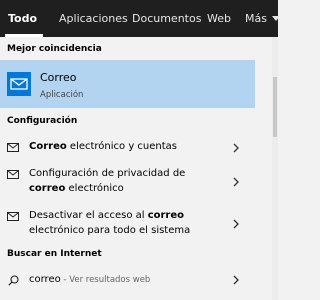 The height and width of the screenshot is (300, 320). What do you see at coordinates (127, 84) in the screenshot?
I see `best-match-item: Correo Aplicación` at bounding box center [127, 84].